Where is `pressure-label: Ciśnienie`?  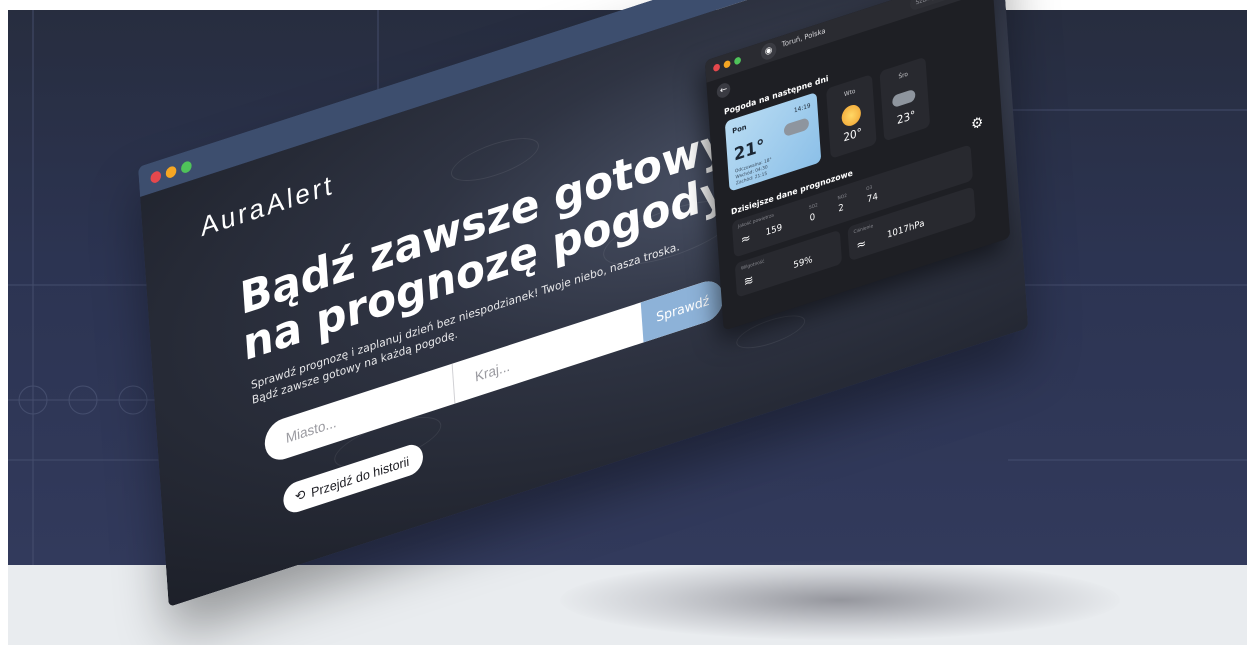 pressure-label: Ciśnienie is located at coordinates (863, 229).